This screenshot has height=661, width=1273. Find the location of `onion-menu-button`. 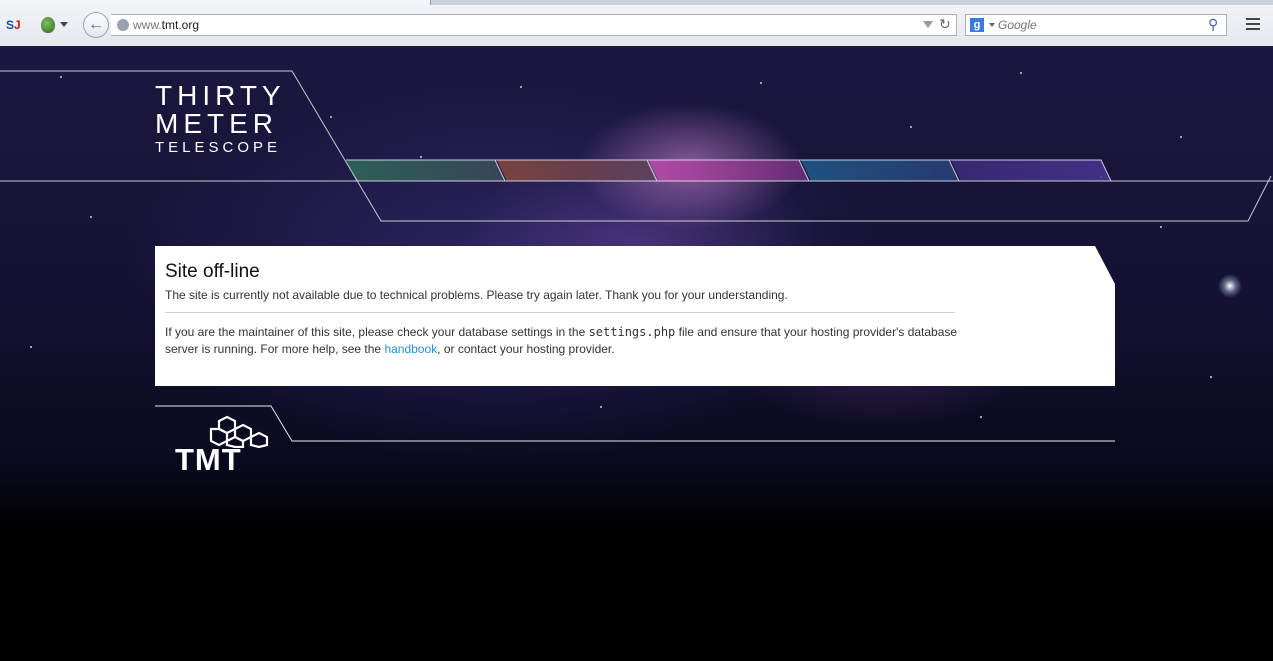

onion-menu-button is located at coordinates (54, 25).